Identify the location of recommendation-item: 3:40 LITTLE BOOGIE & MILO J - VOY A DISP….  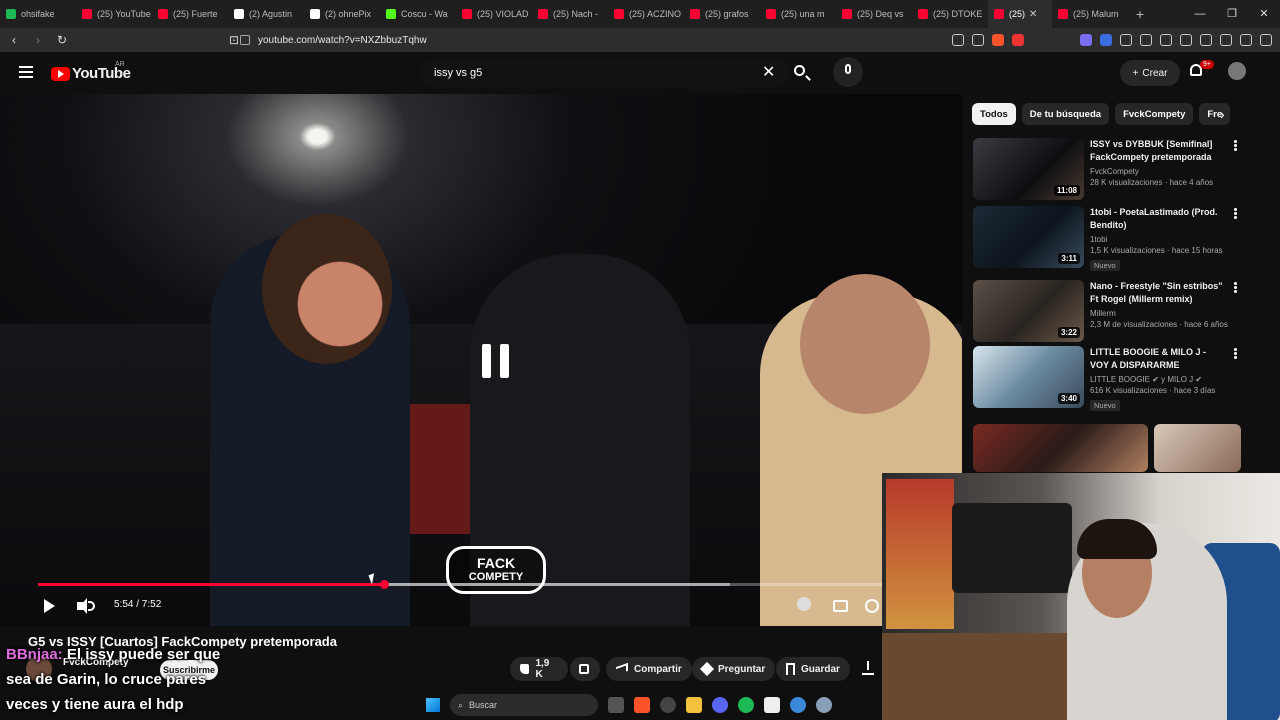
(1113, 379).